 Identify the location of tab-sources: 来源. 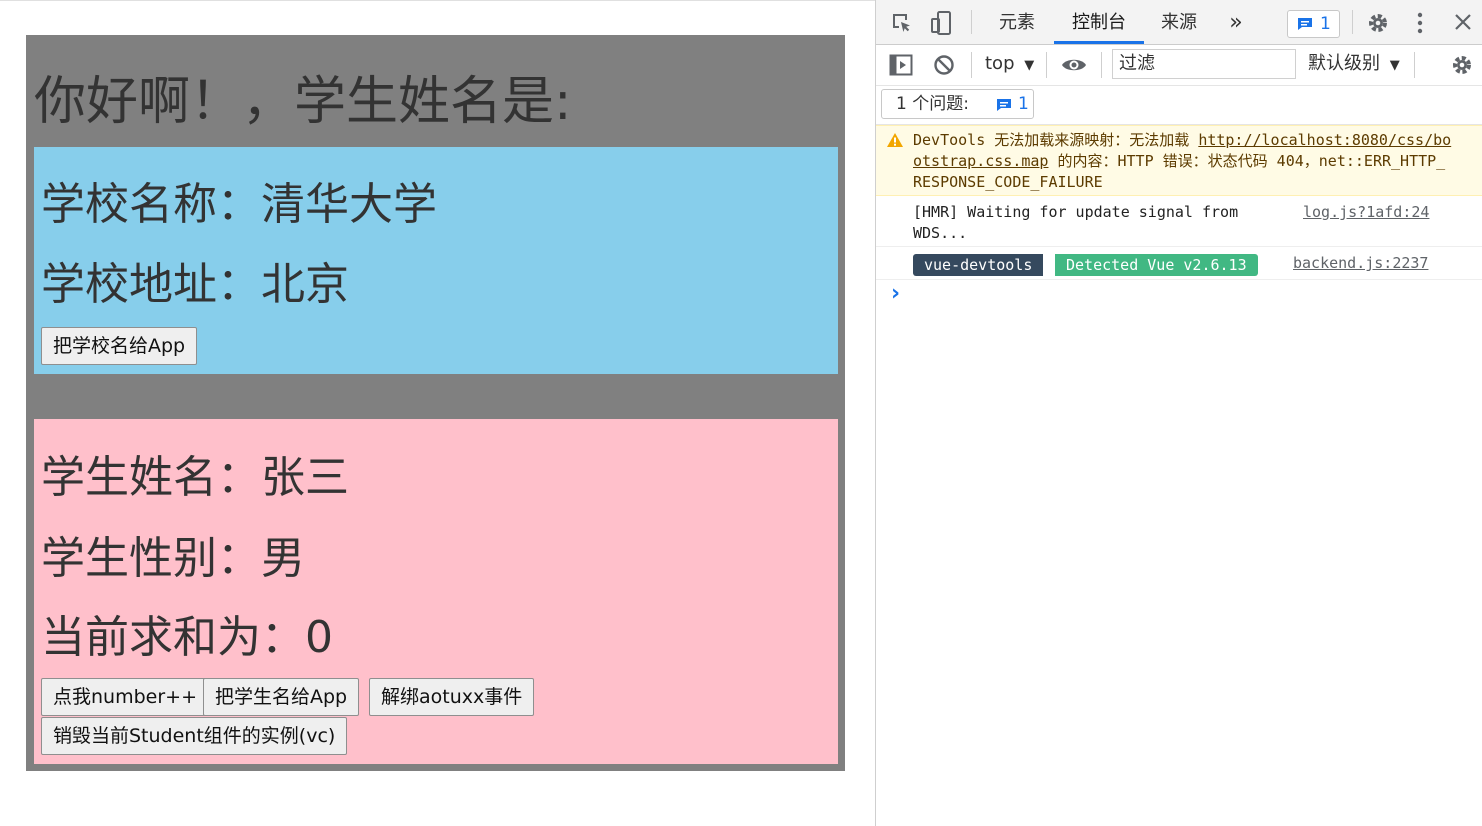
(1179, 22).